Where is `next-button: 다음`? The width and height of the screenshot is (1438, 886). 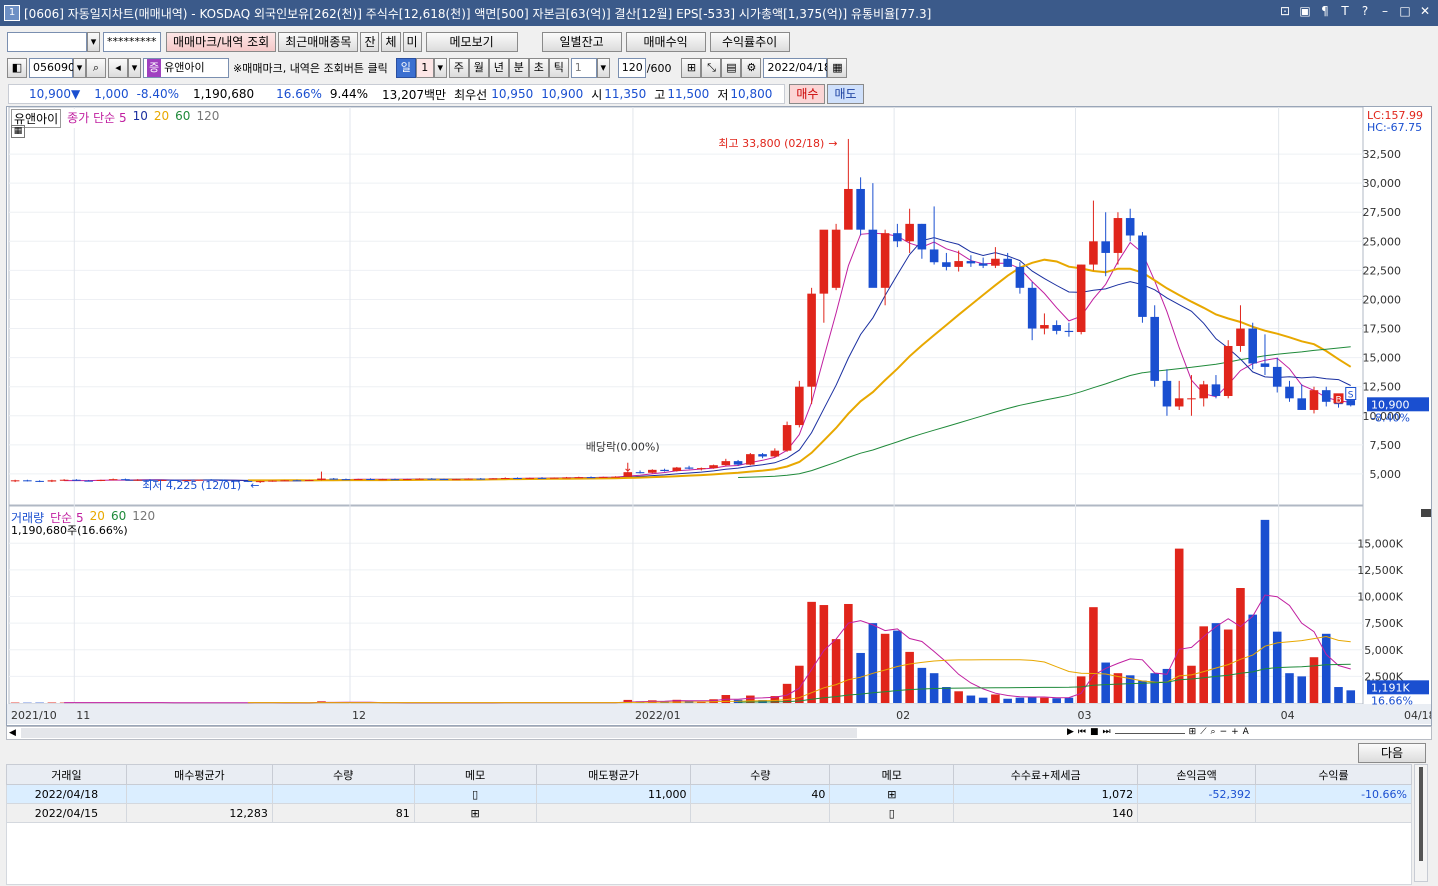 next-button: 다음 is located at coordinates (1392, 753).